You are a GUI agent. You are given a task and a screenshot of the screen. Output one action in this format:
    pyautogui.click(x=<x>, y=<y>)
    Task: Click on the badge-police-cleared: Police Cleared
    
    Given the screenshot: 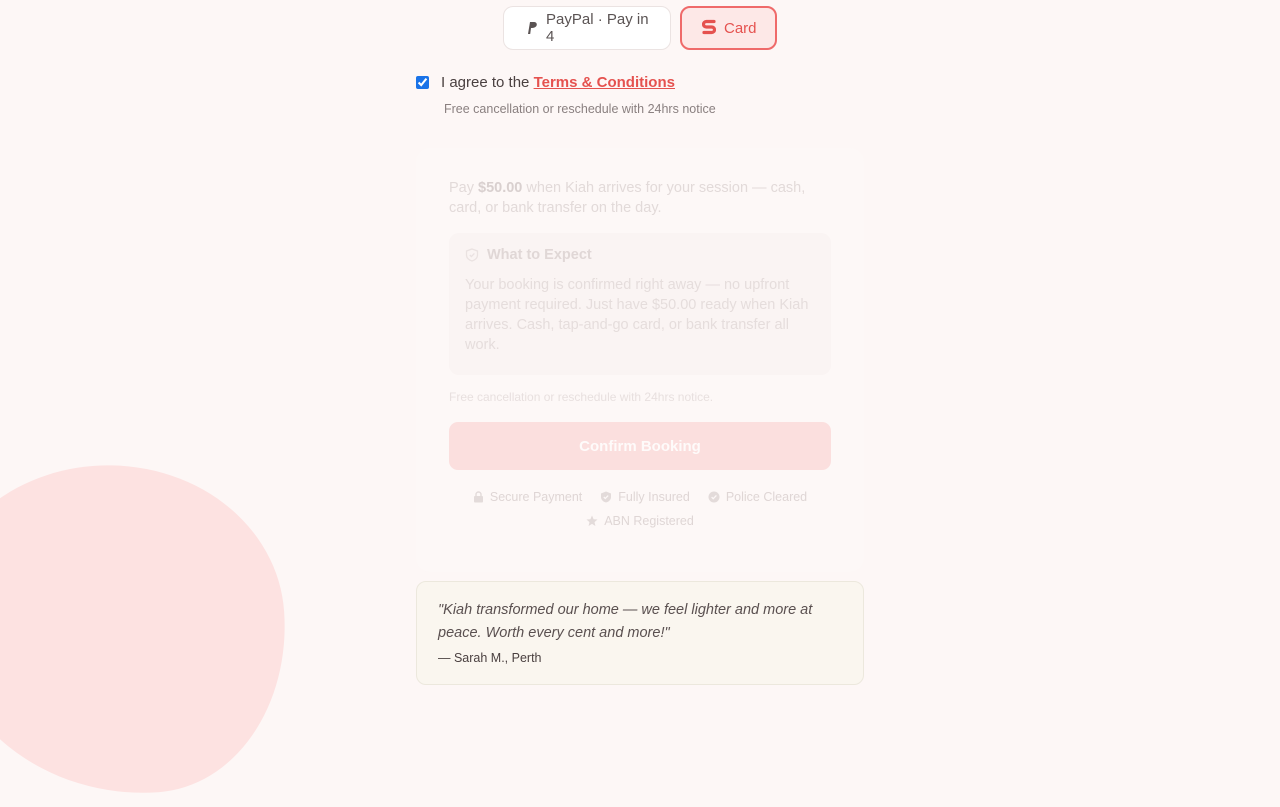 What is the action you would take?
    pyautogui.click(x=757, y=497)
    